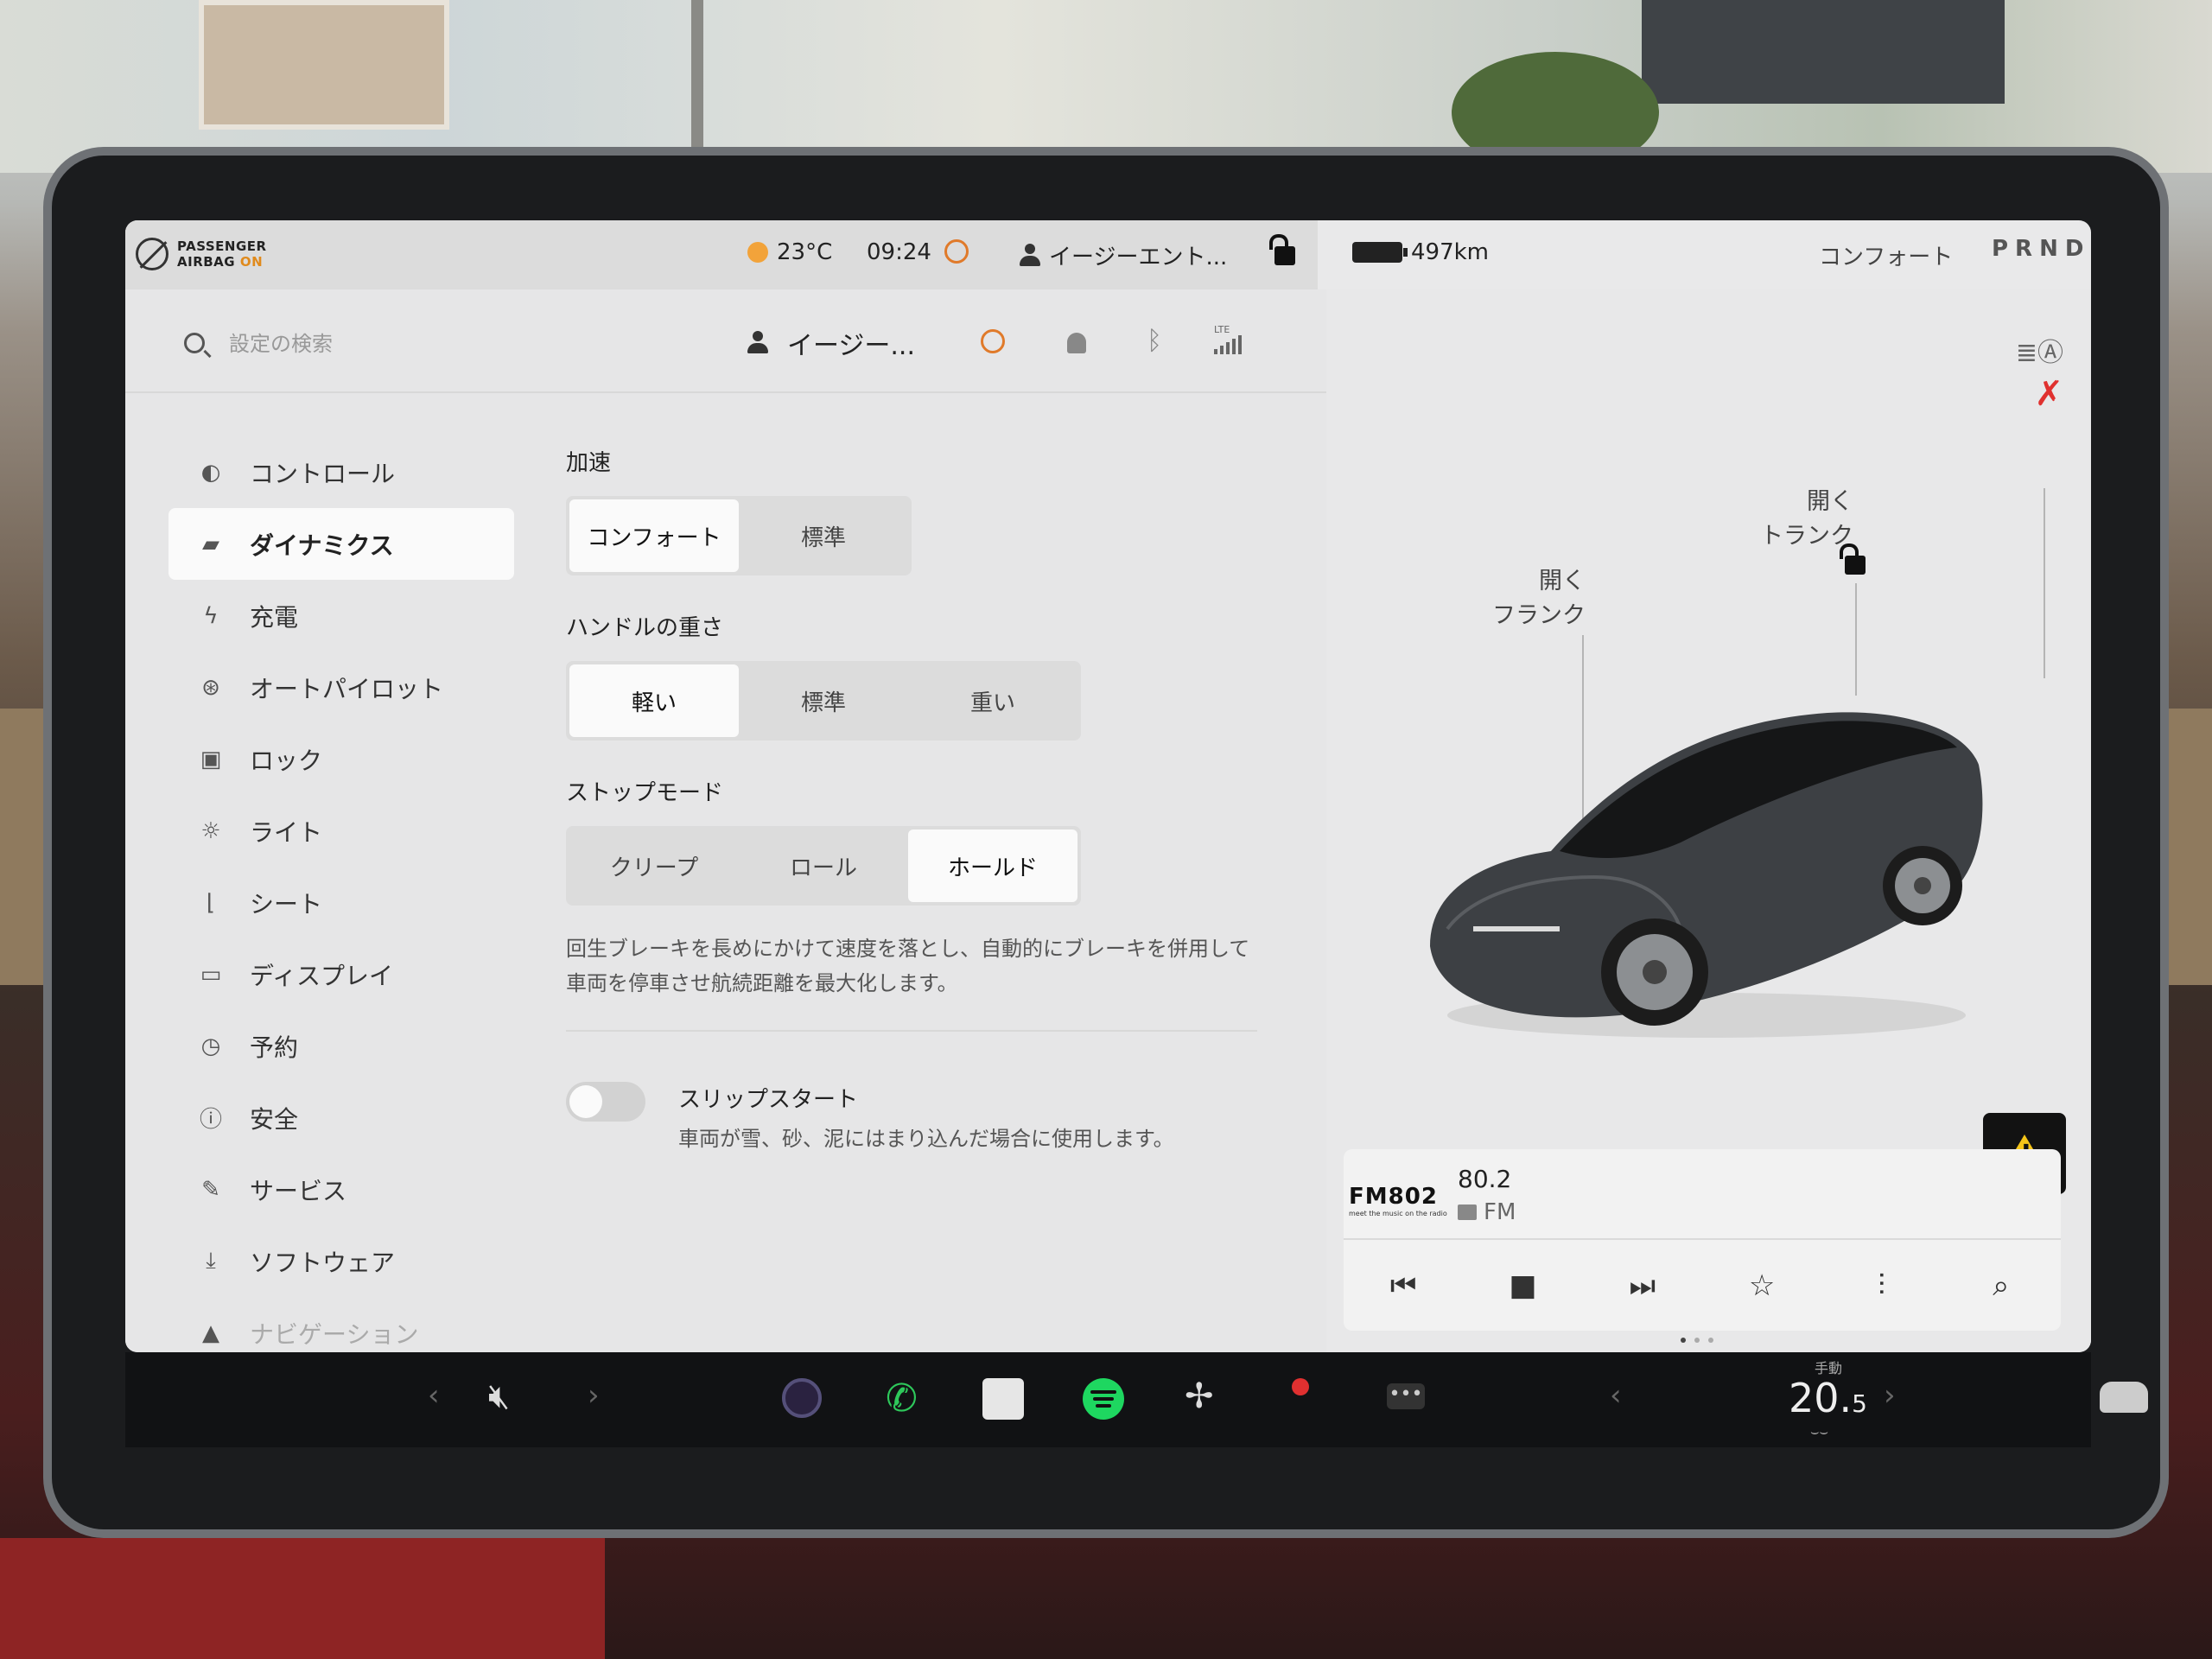 This screenshot has height=1659, width=2212. I want to click on settings-search-input, so click(445, 344).